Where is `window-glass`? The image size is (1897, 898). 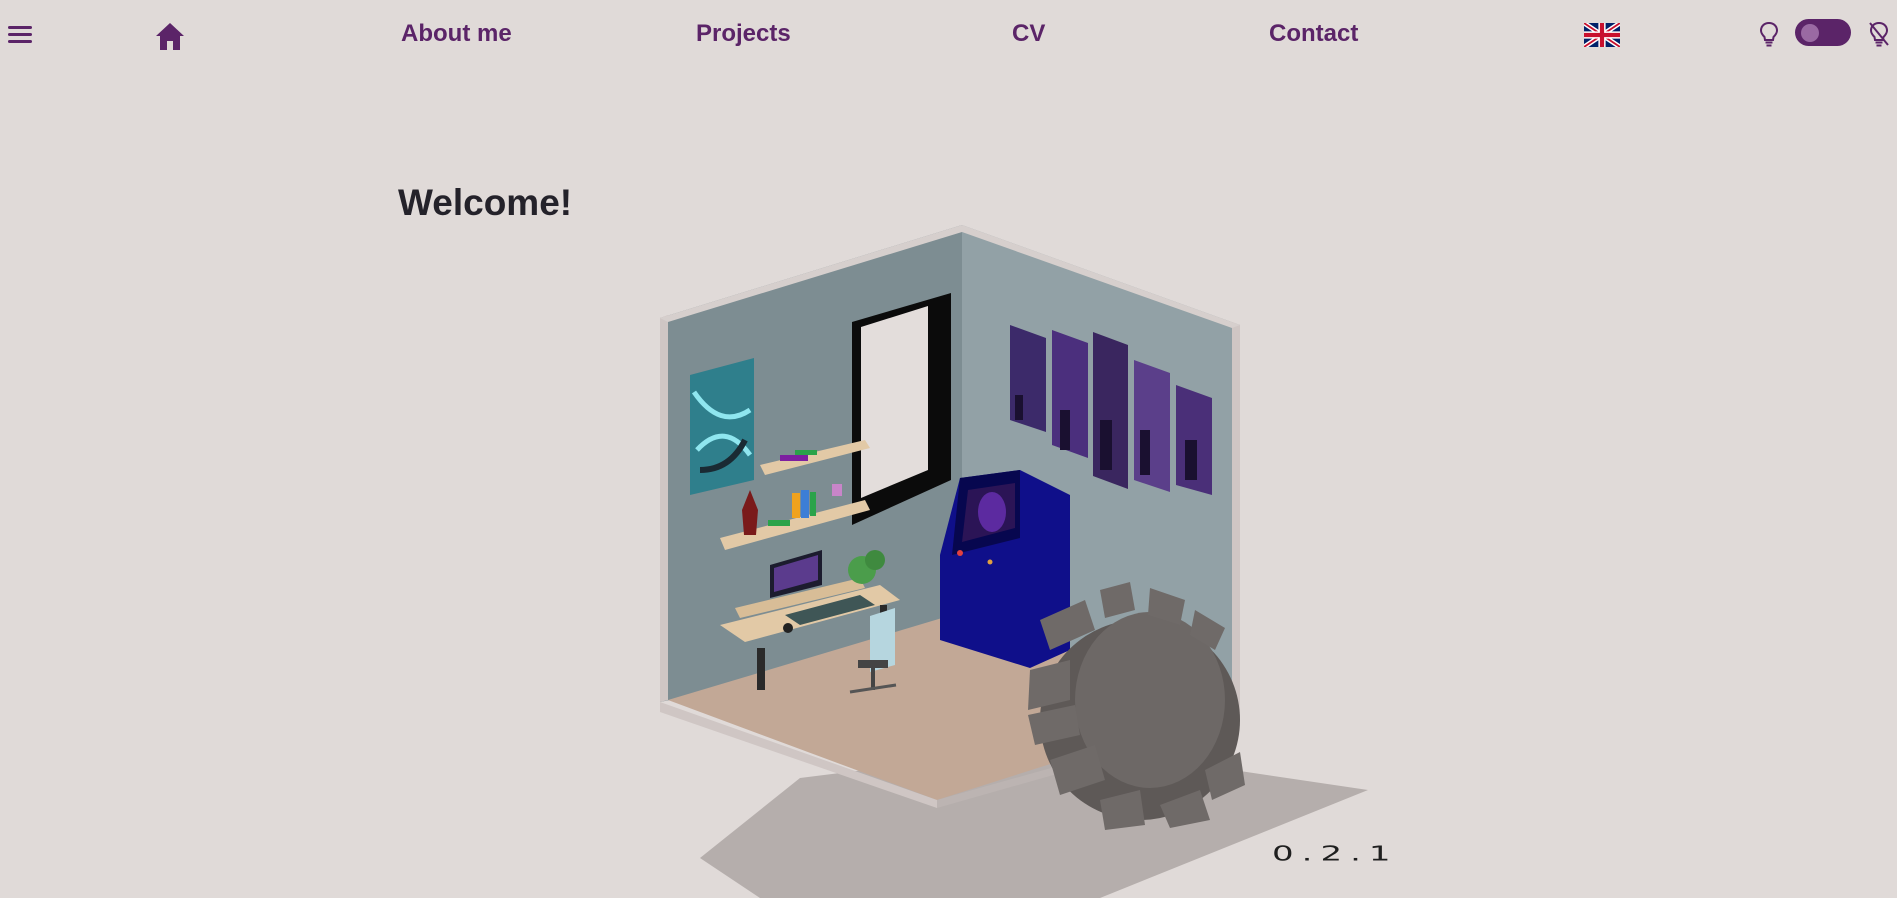 window-glass is located at coordinates (894, 402).